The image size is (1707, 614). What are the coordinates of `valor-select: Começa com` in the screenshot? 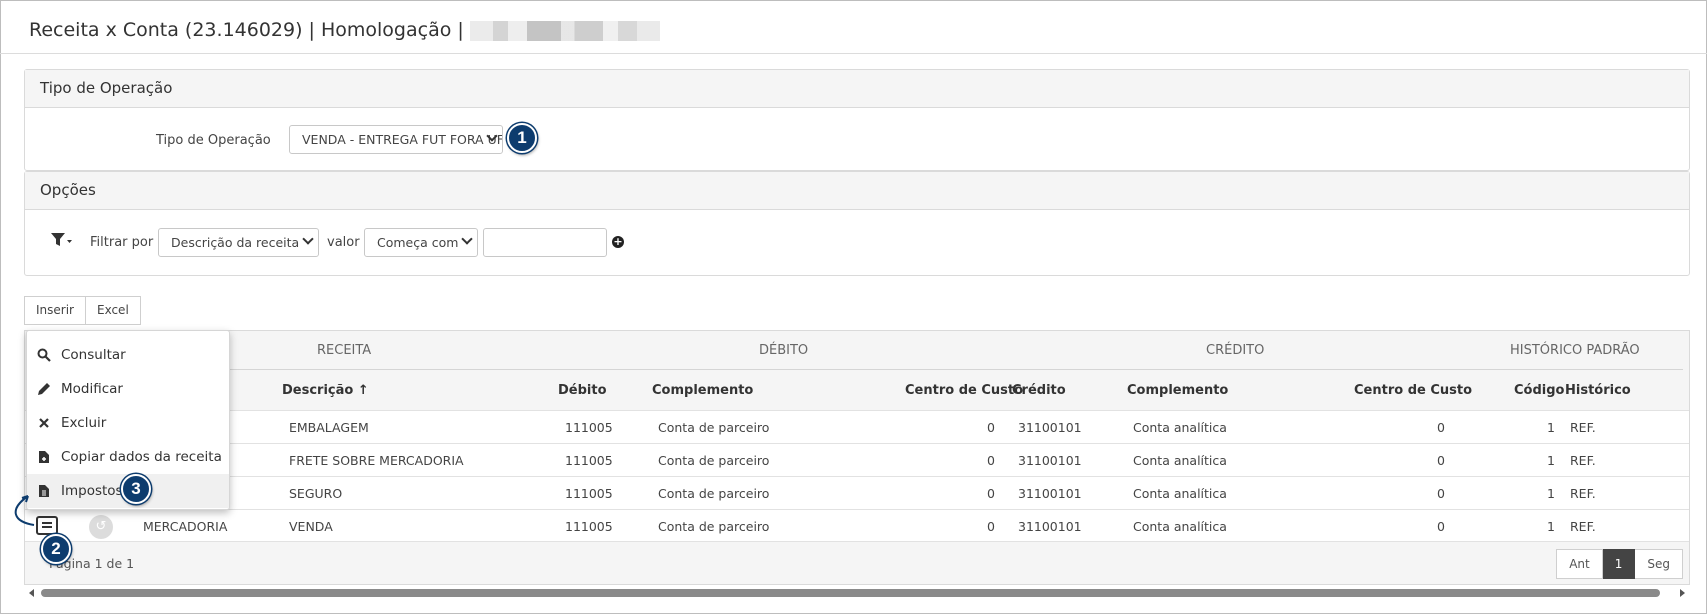 It's located at (421, 242).